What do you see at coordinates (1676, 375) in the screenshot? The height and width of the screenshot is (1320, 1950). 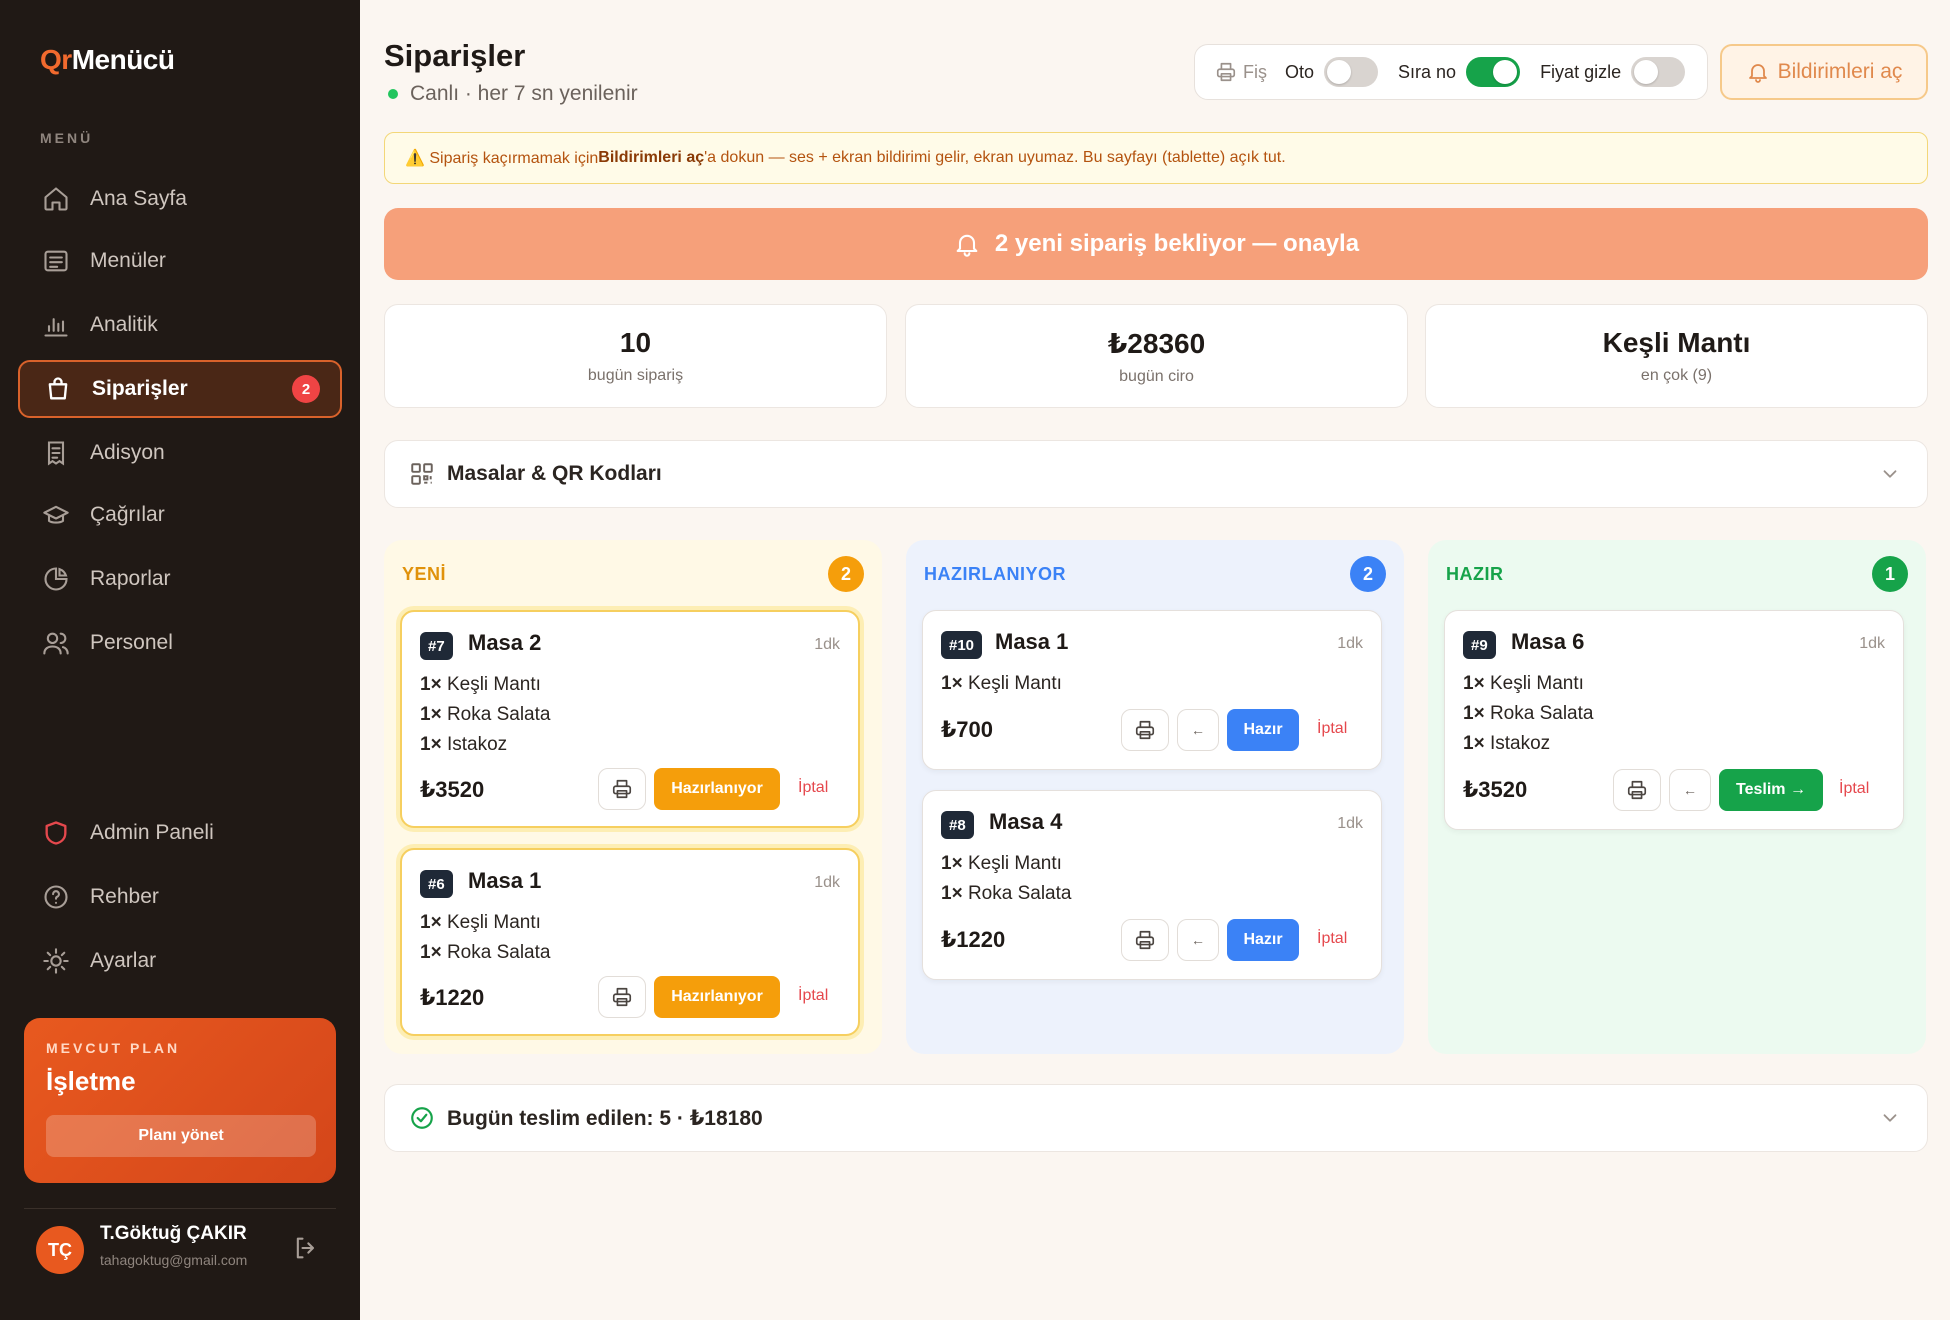 I see `stat-label: en çok (9)` at bounding box center [1676, 375].